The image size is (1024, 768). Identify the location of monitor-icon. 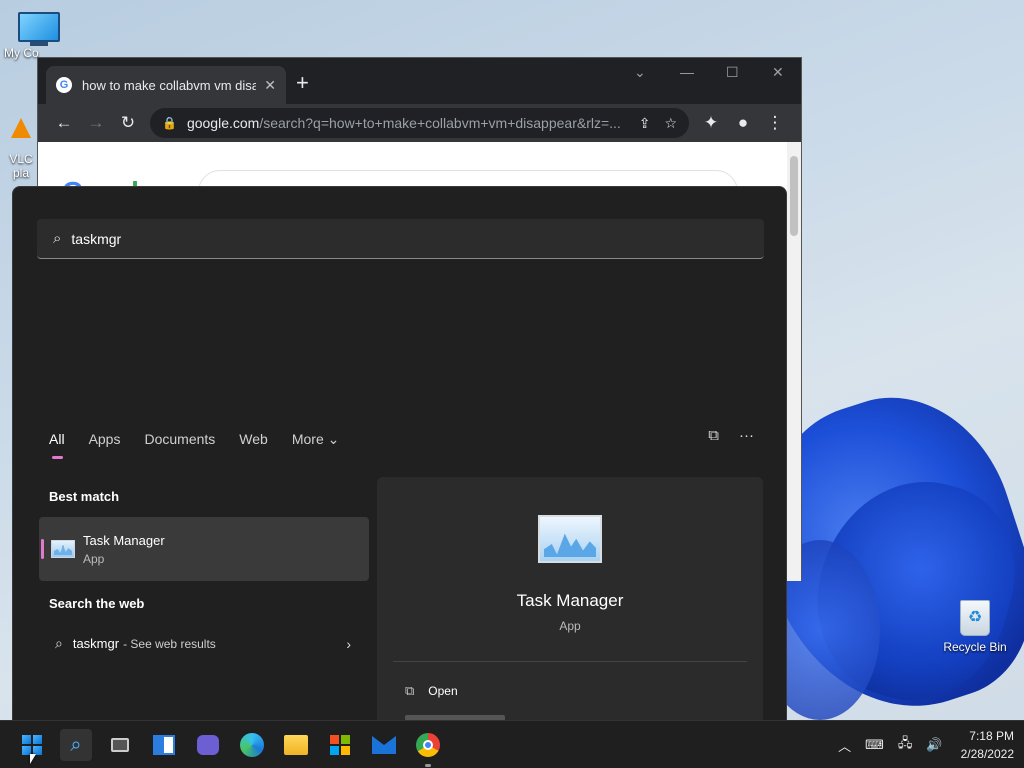
(39, 27).